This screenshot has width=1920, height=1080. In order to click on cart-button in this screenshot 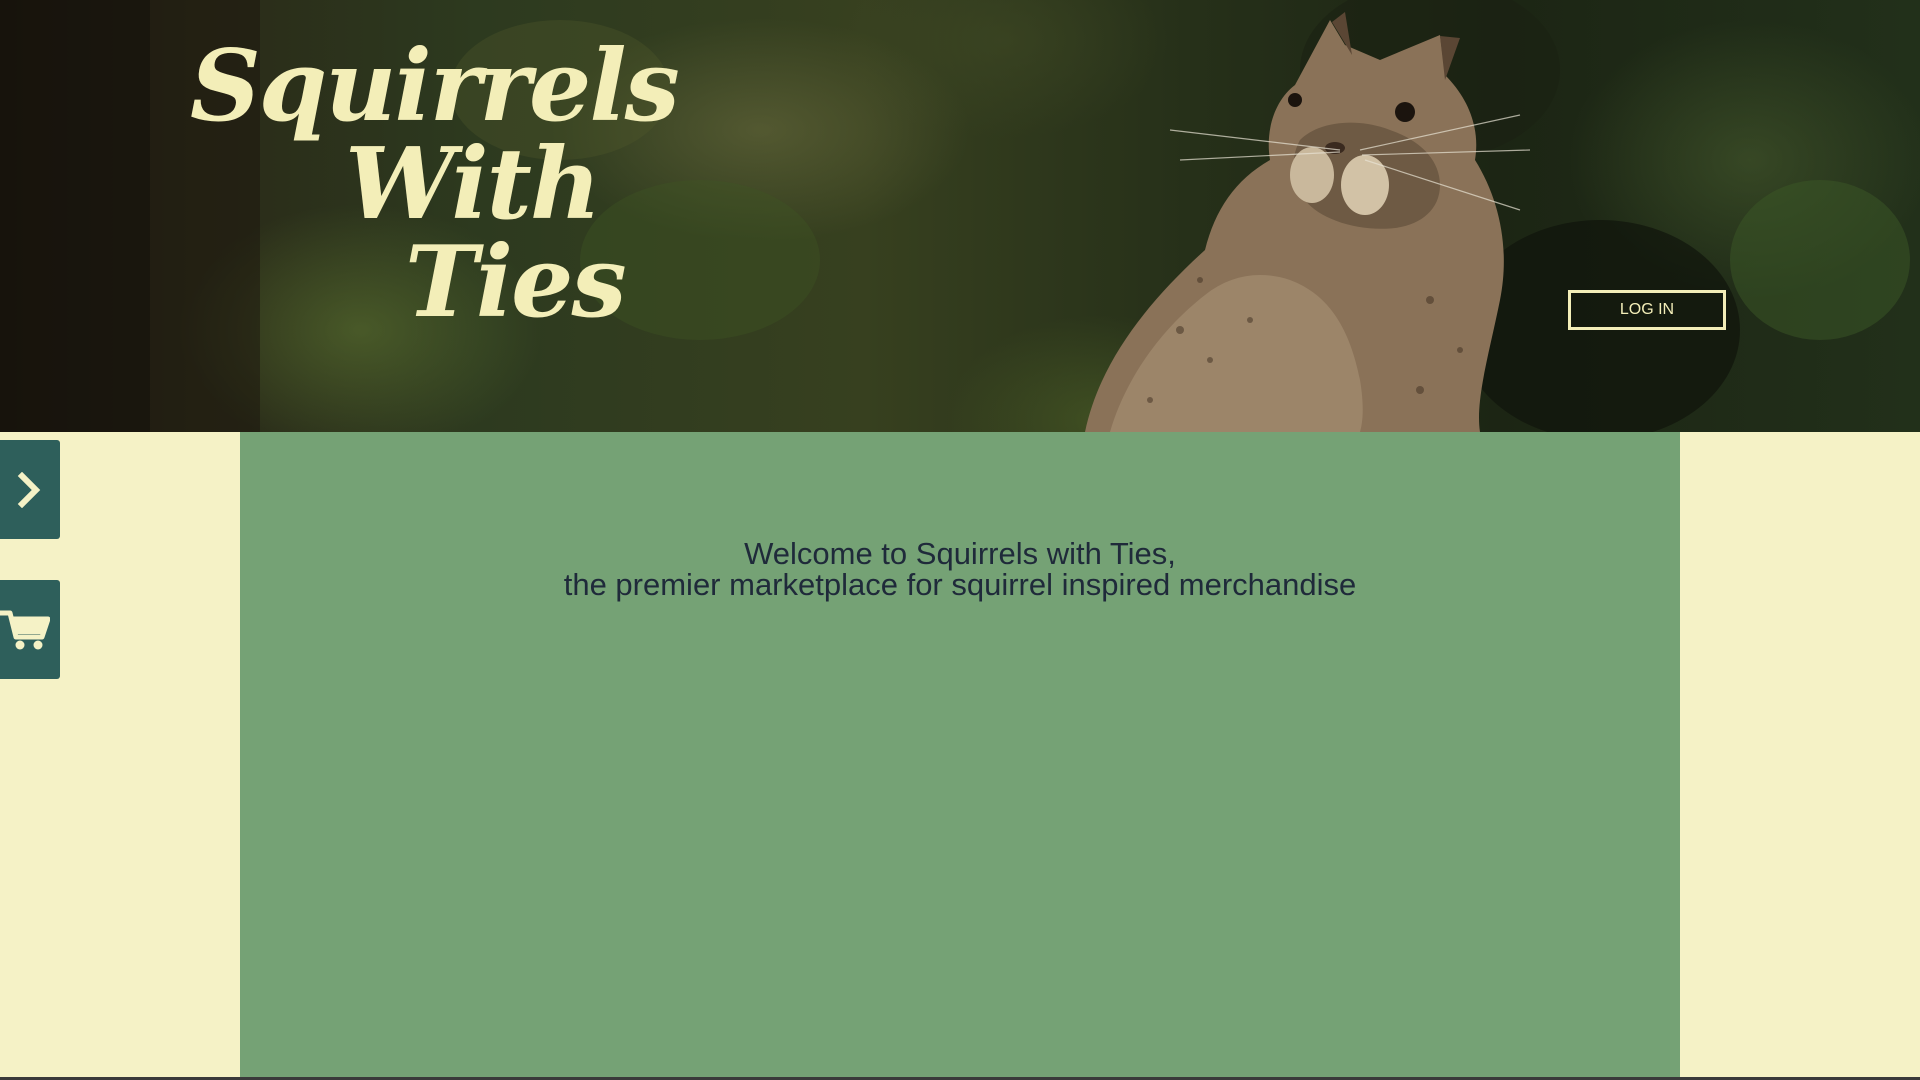, I will do `click(30, 629)`.